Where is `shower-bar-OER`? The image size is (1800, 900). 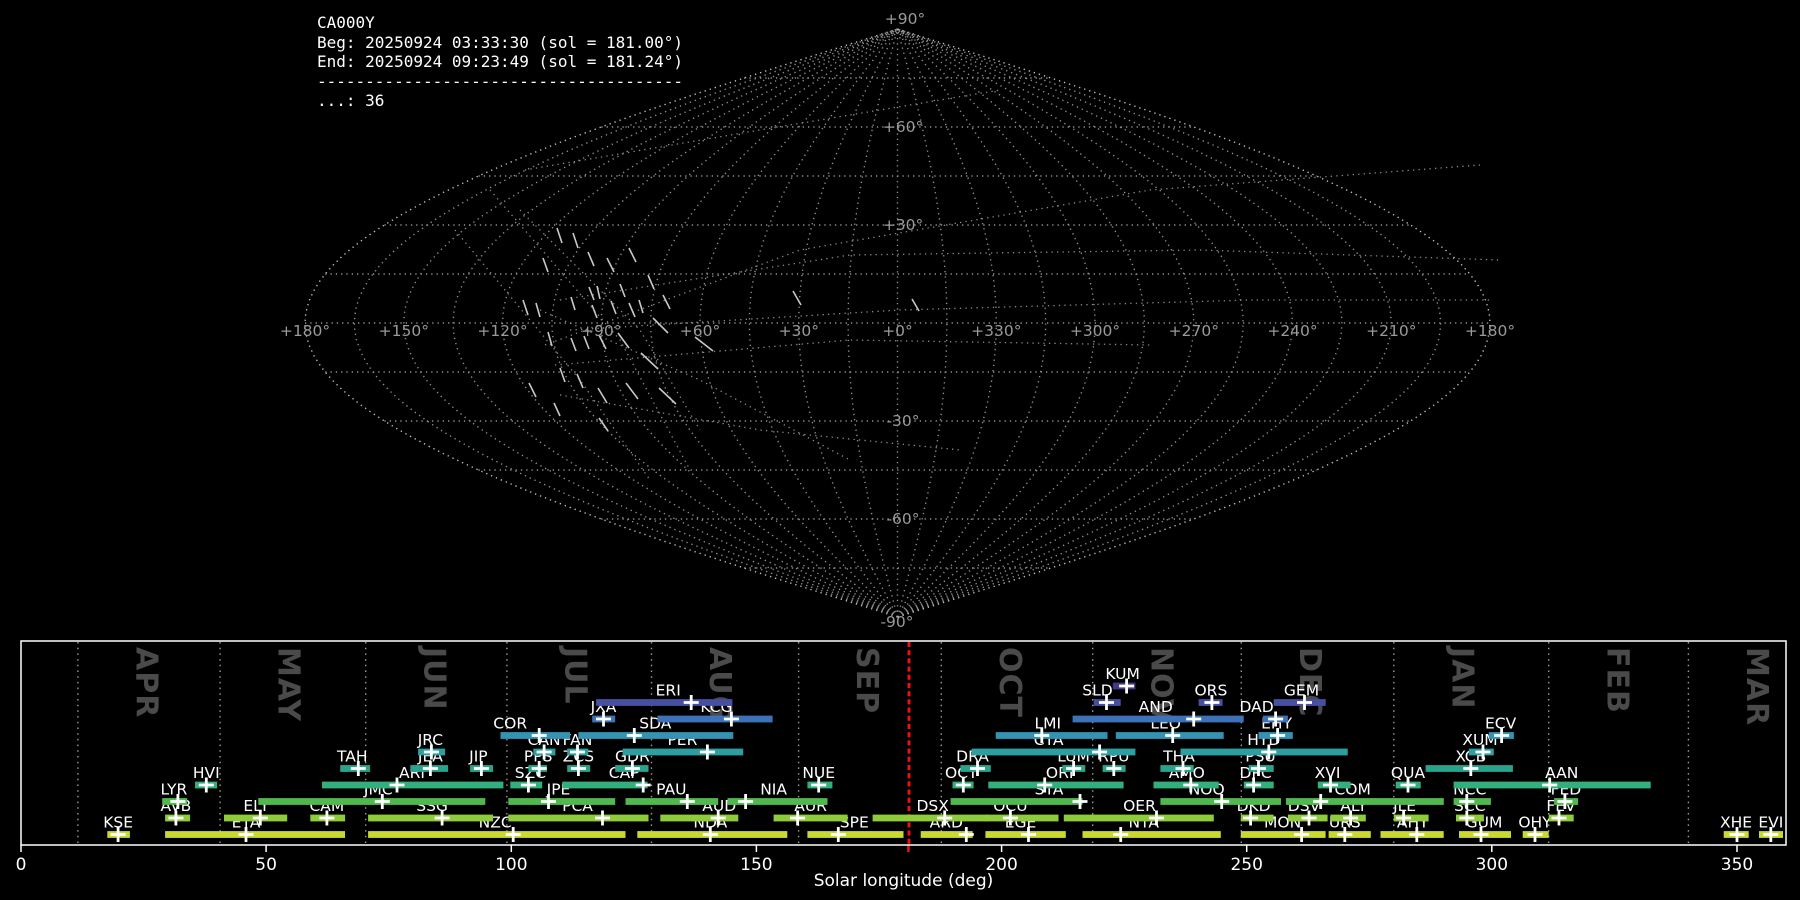 shower-bar-OER is located at coordinates (1138, 818).